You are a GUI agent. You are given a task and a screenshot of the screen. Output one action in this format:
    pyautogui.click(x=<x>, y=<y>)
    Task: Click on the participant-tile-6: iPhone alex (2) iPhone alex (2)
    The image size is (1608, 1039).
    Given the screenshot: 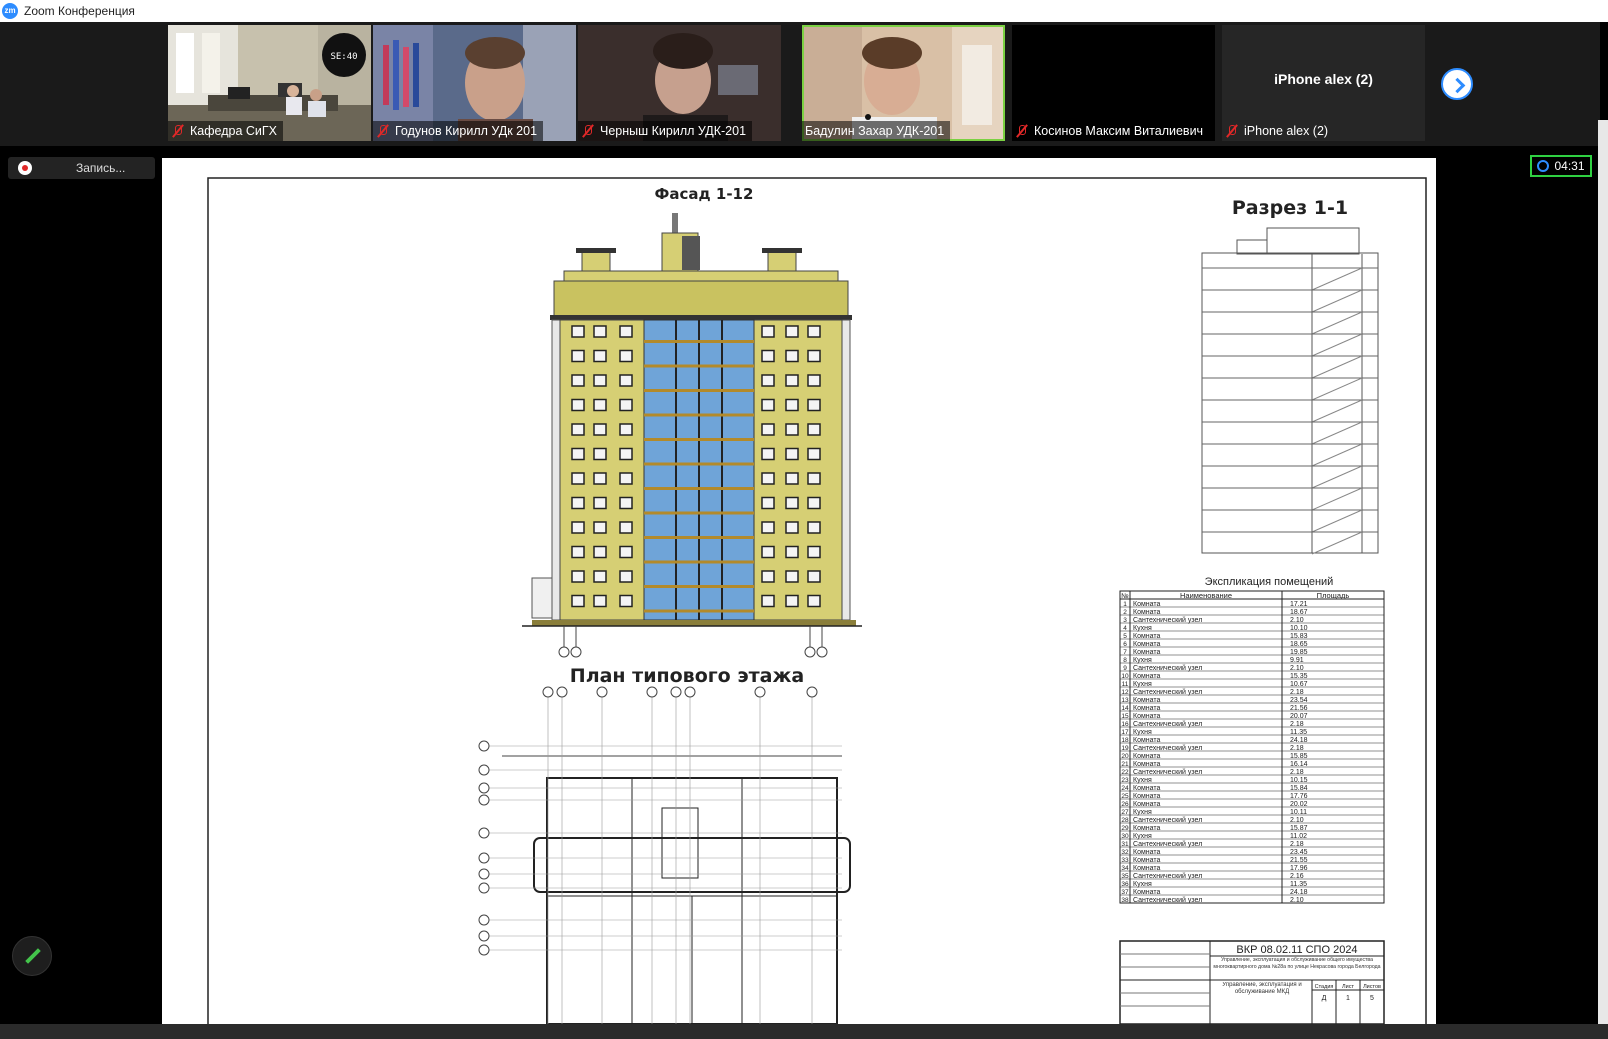 What is the action you would take?
    pyautogui.click(x=1323, y=83)
    